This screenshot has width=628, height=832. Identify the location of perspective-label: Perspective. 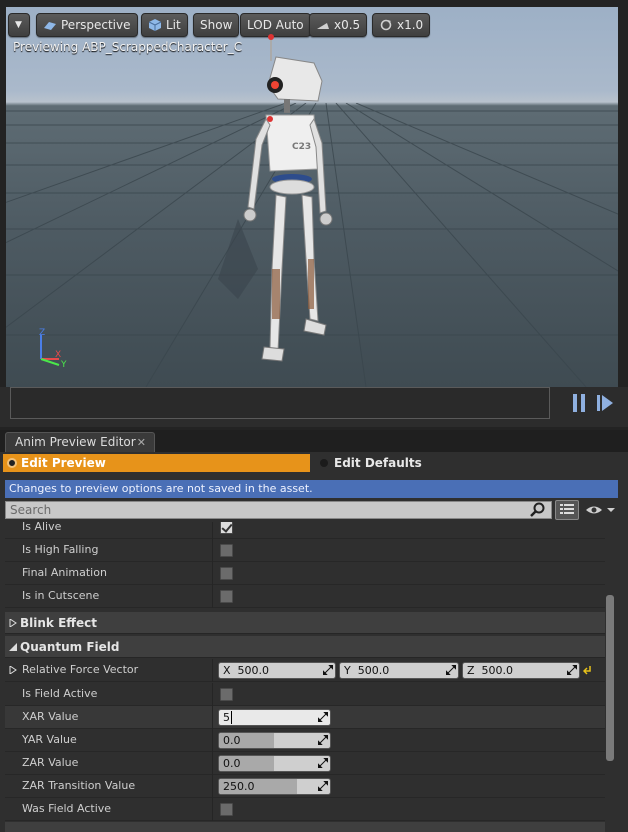
(96, 25).